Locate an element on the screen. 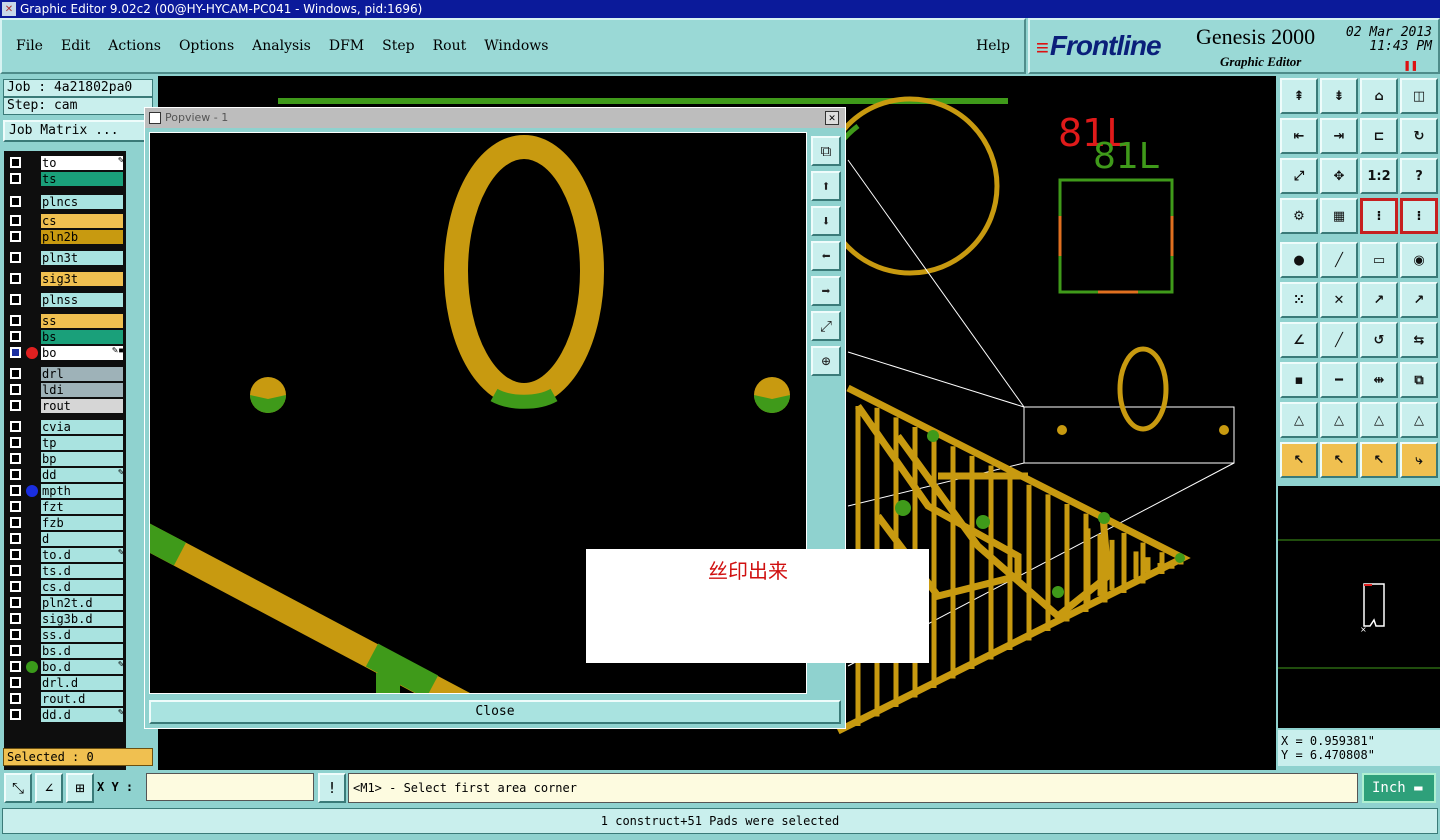  join-icon: ━ is located at coordinates (1339, 380).